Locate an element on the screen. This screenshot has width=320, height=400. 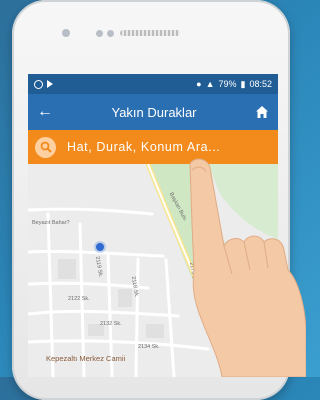
app-bar: ← Yakın Duraklar is located at coordinates (153, 112).